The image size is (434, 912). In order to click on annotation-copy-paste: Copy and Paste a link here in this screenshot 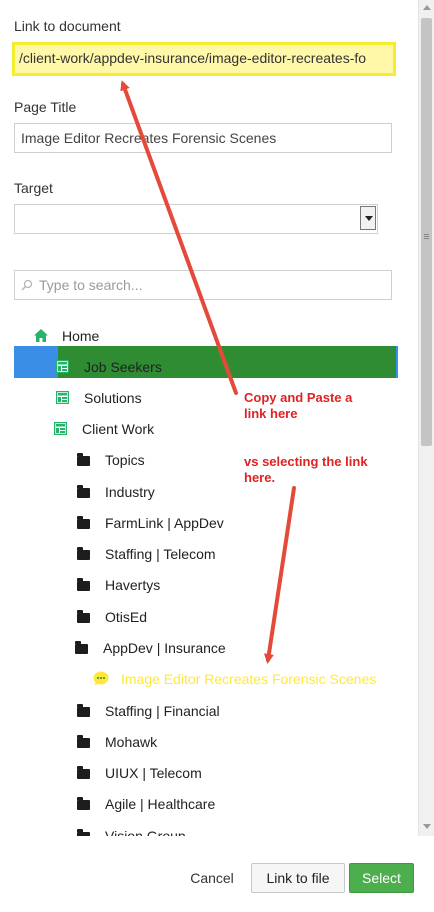, I will do `click(298, 405)`.